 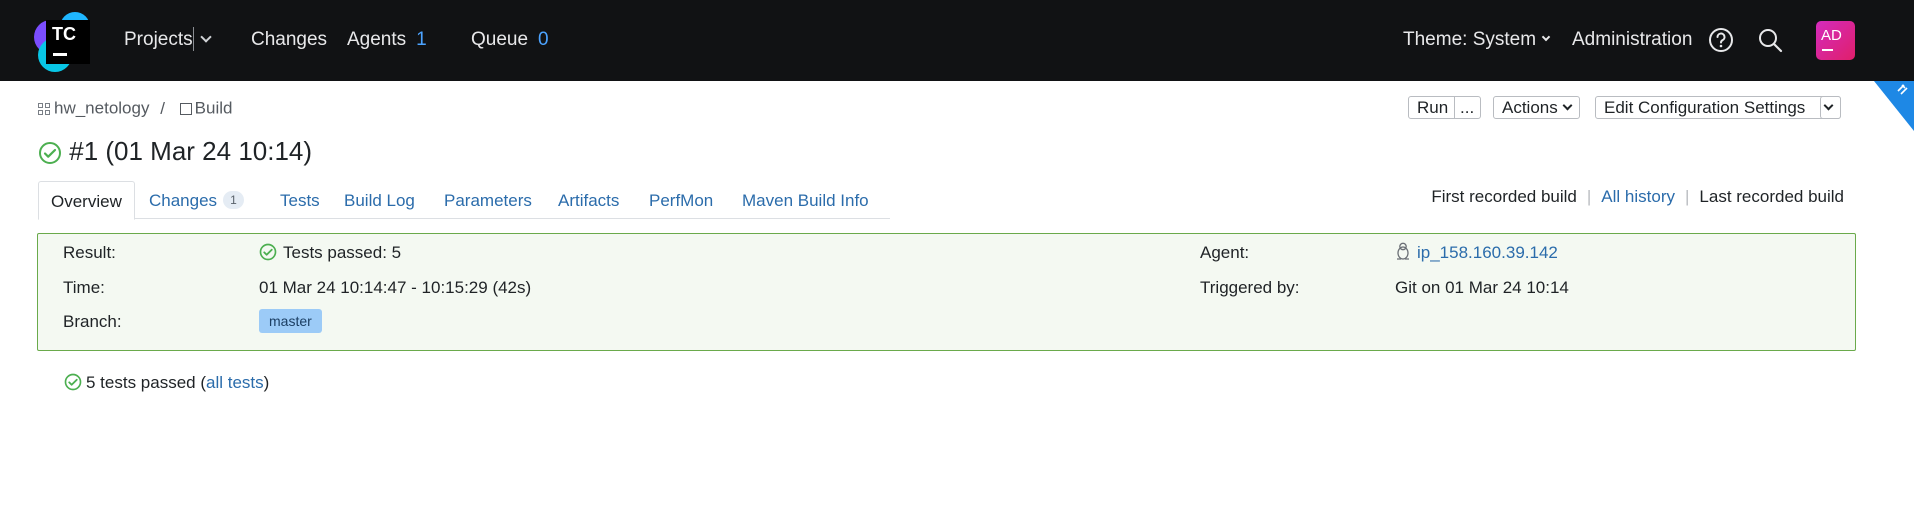 I want to click on teamcity-logo: TC, so click(x=66, y=42).